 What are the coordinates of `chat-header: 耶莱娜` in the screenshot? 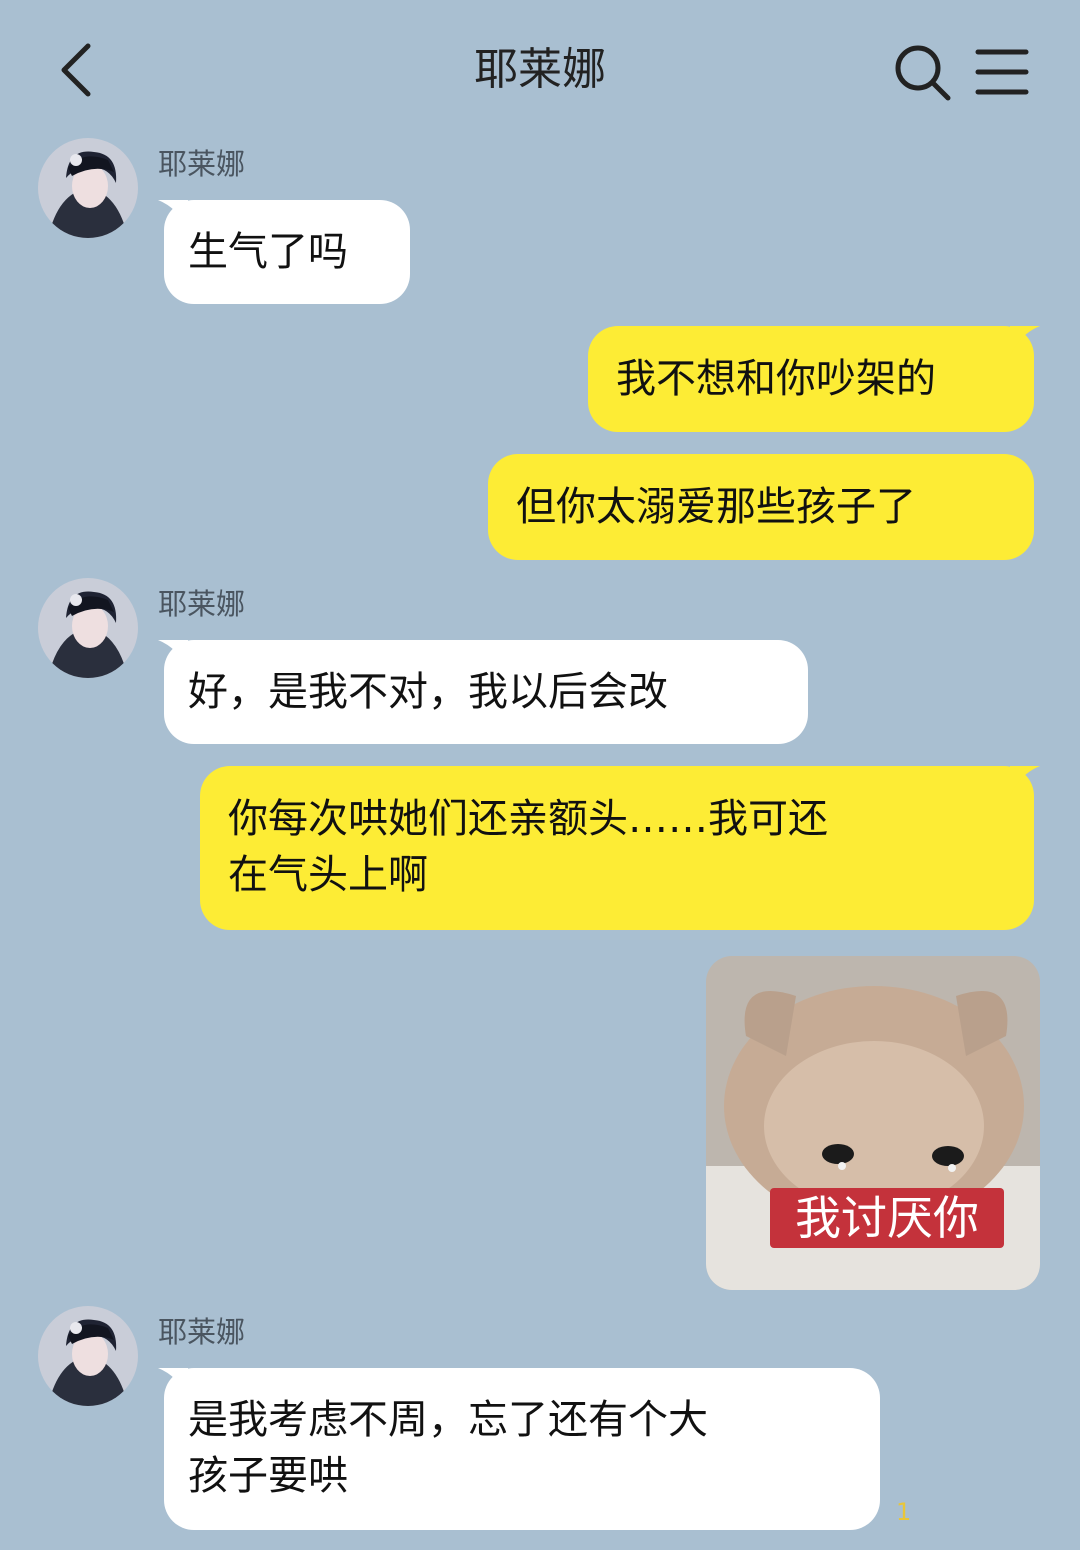 It's located at (540, 70).